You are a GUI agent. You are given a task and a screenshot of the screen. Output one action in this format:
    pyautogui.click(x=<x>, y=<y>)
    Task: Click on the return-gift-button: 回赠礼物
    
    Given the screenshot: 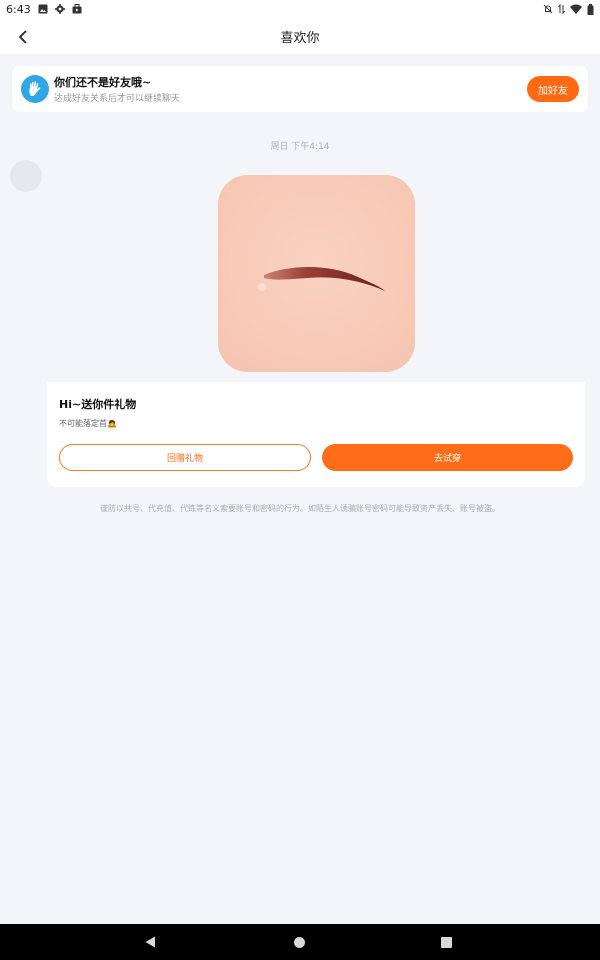 What is the action you would take?
    pyautogui.click(x=185, y=457)
    